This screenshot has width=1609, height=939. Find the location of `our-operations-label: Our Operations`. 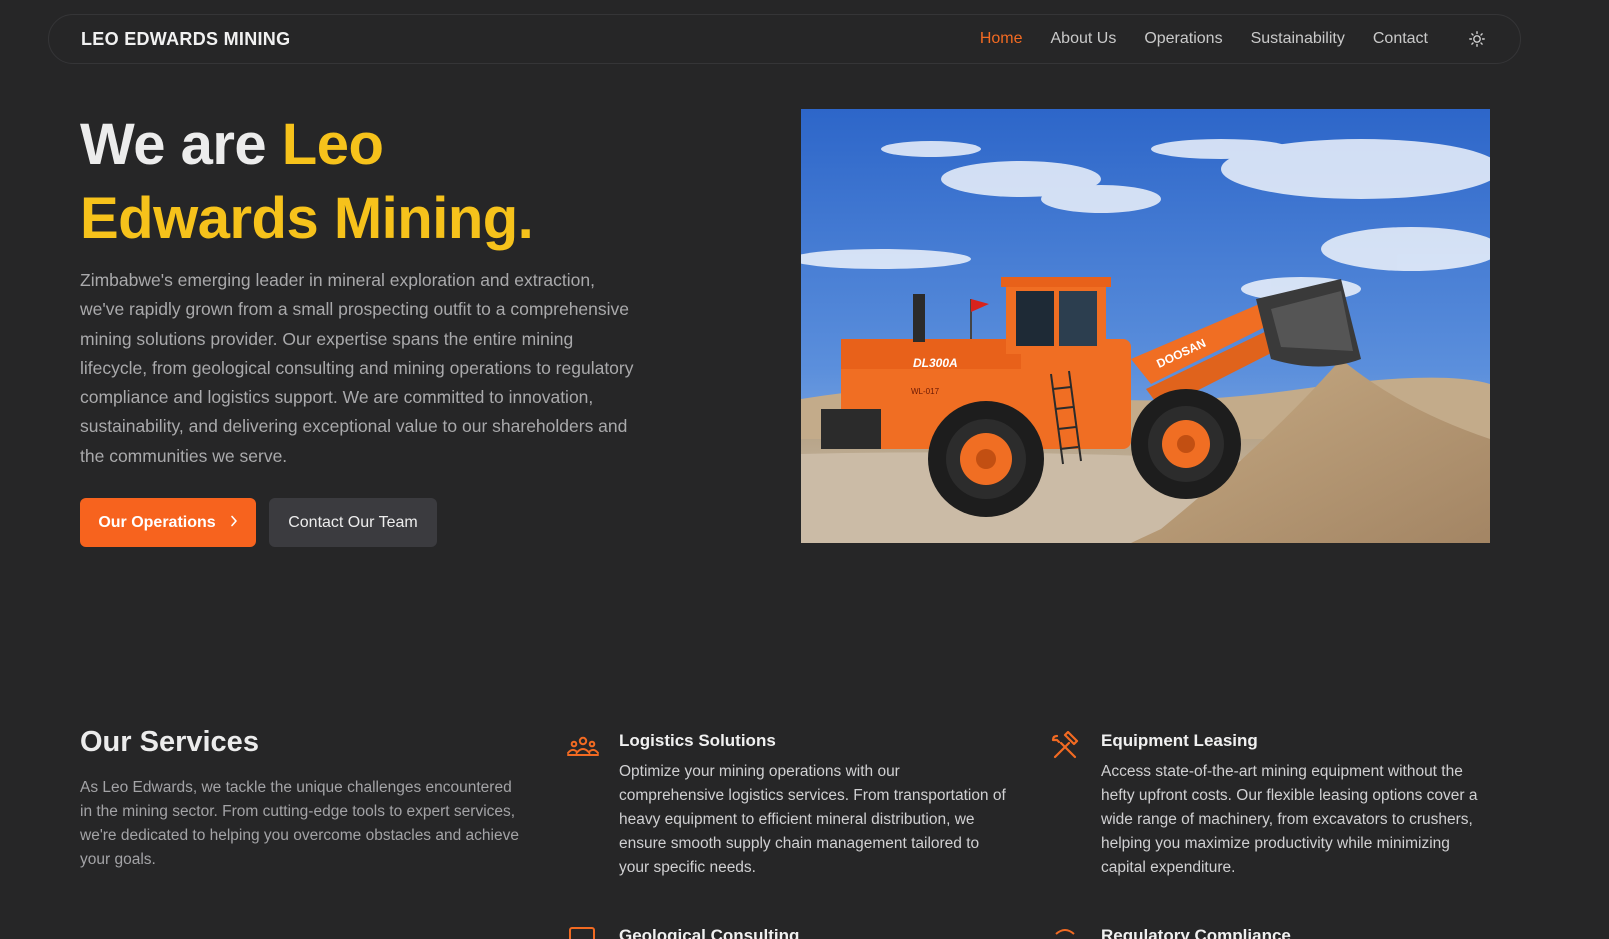

our-operations-label: Our Operations is located at coordinates (157, 522).